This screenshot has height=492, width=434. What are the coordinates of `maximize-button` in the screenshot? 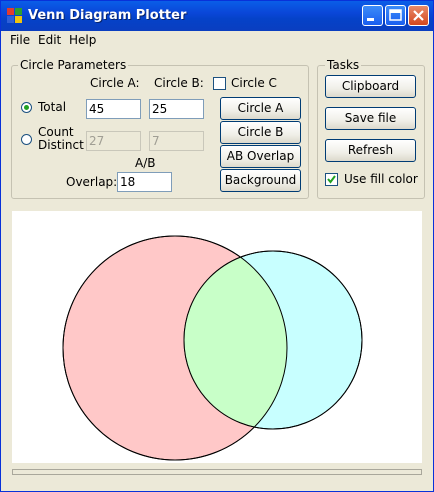 It's located at (395, 15).